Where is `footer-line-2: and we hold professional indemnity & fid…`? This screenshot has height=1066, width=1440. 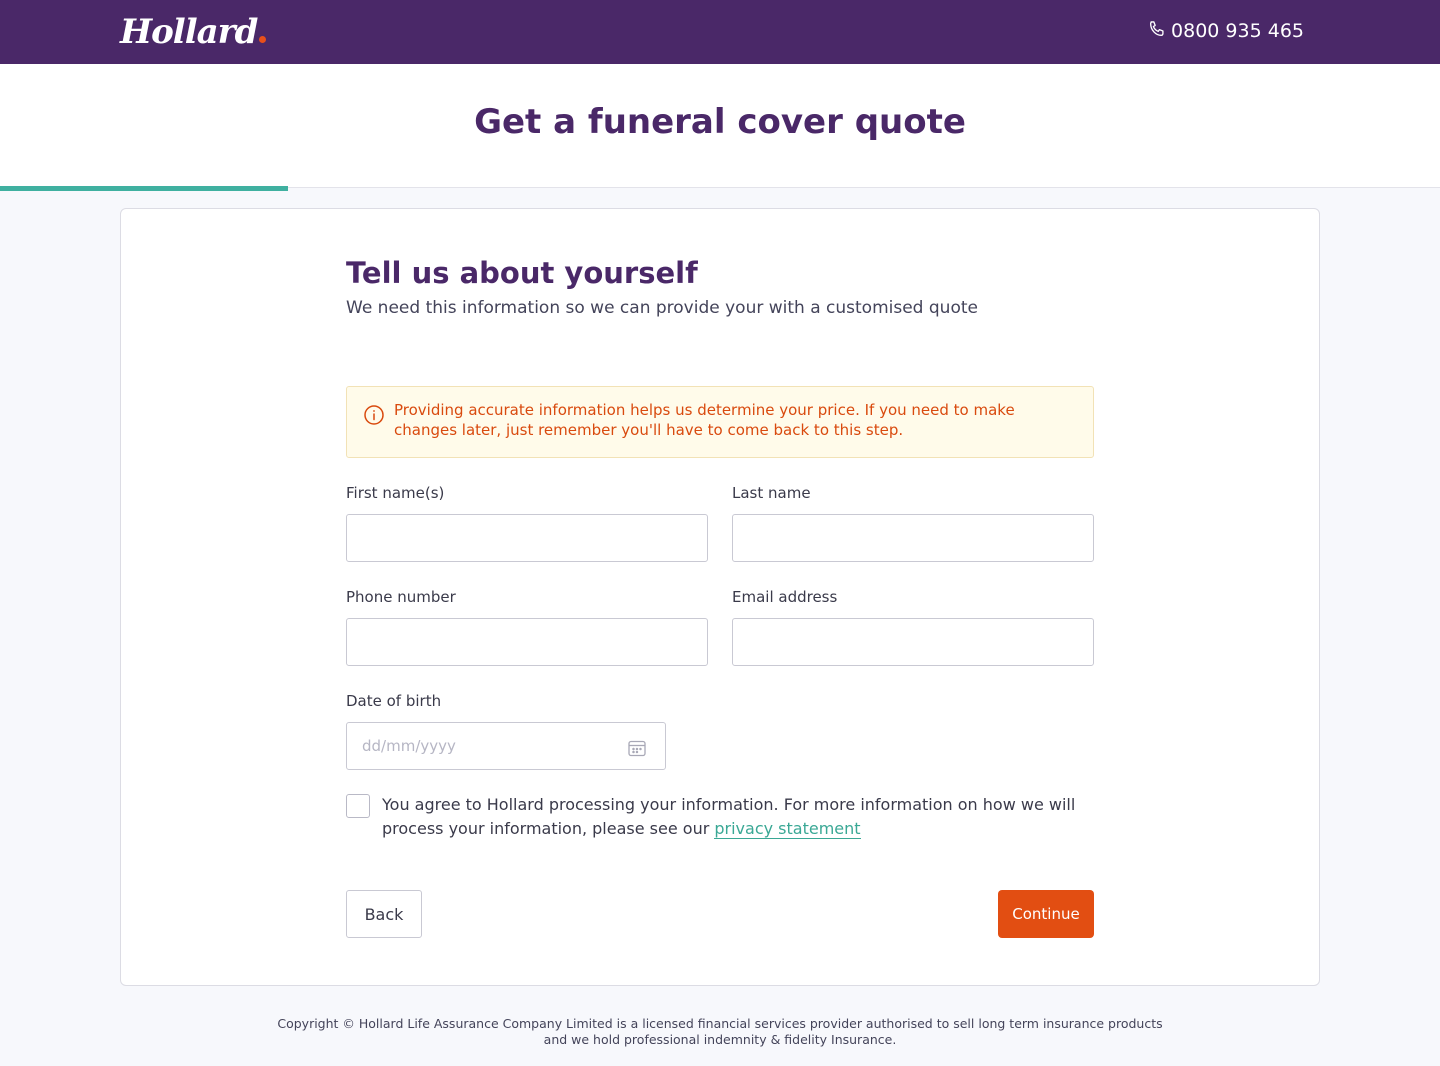
footer-line-2: and we hold professional indemnity & fid… is located at coordinates (720, 1039).